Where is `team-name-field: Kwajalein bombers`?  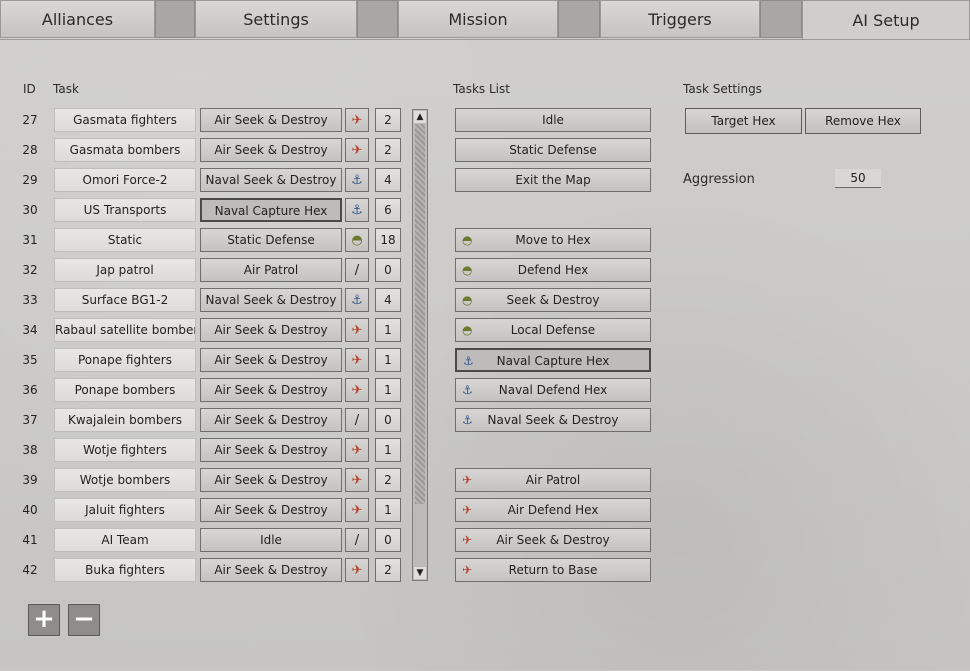
team-name-field: Kwajalein bombers is located at coordinates (125, 420).